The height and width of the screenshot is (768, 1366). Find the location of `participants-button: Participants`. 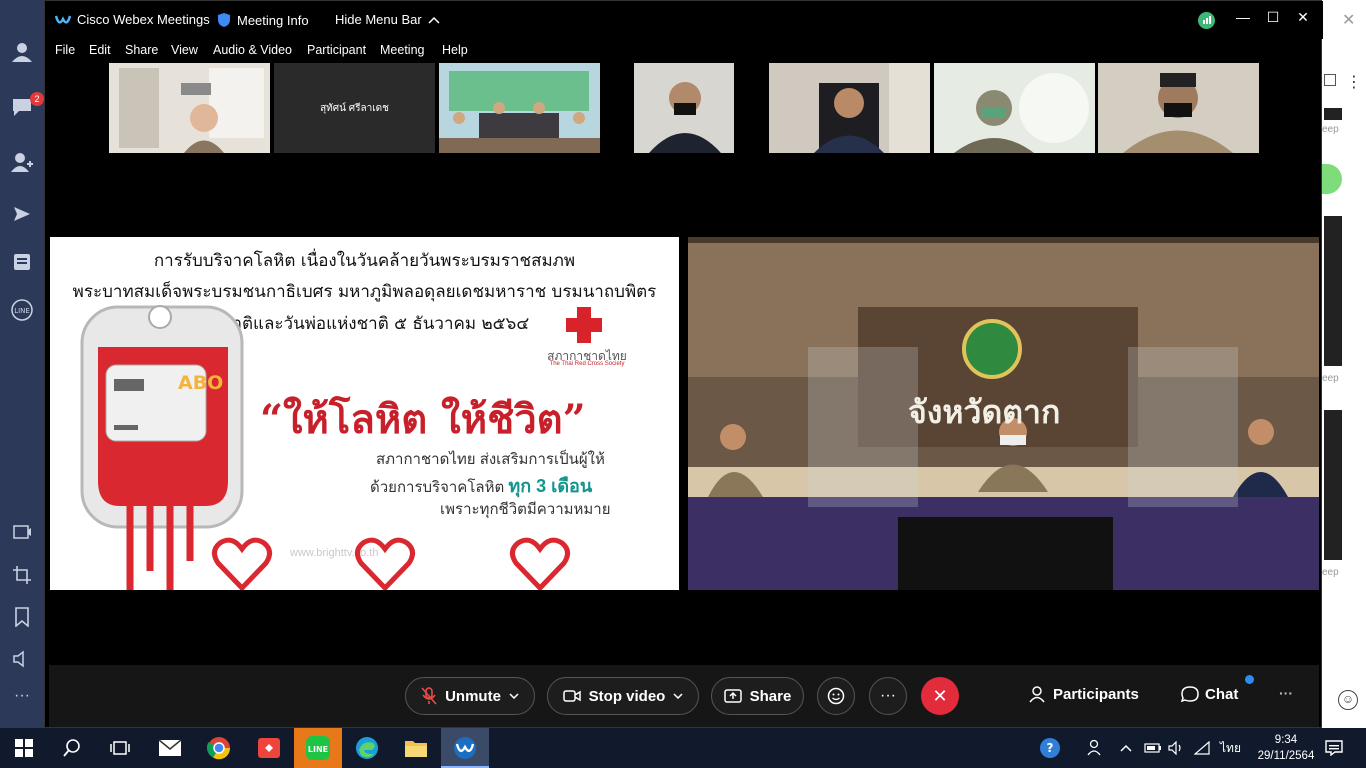

participants-button: Participants is located at coordinates (1084, 694).